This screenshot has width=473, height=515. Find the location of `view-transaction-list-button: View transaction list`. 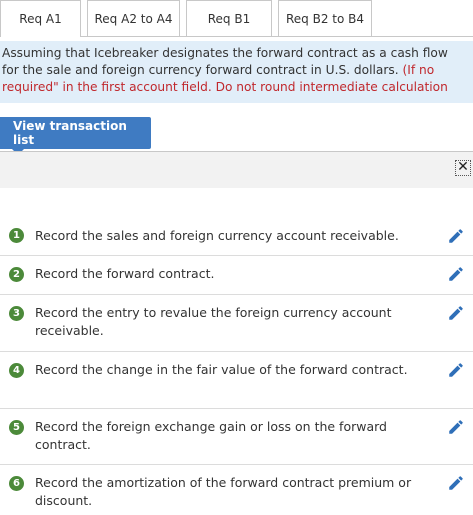

view-transaction-list-button: View transaction list is located at coordinates (75, 136).